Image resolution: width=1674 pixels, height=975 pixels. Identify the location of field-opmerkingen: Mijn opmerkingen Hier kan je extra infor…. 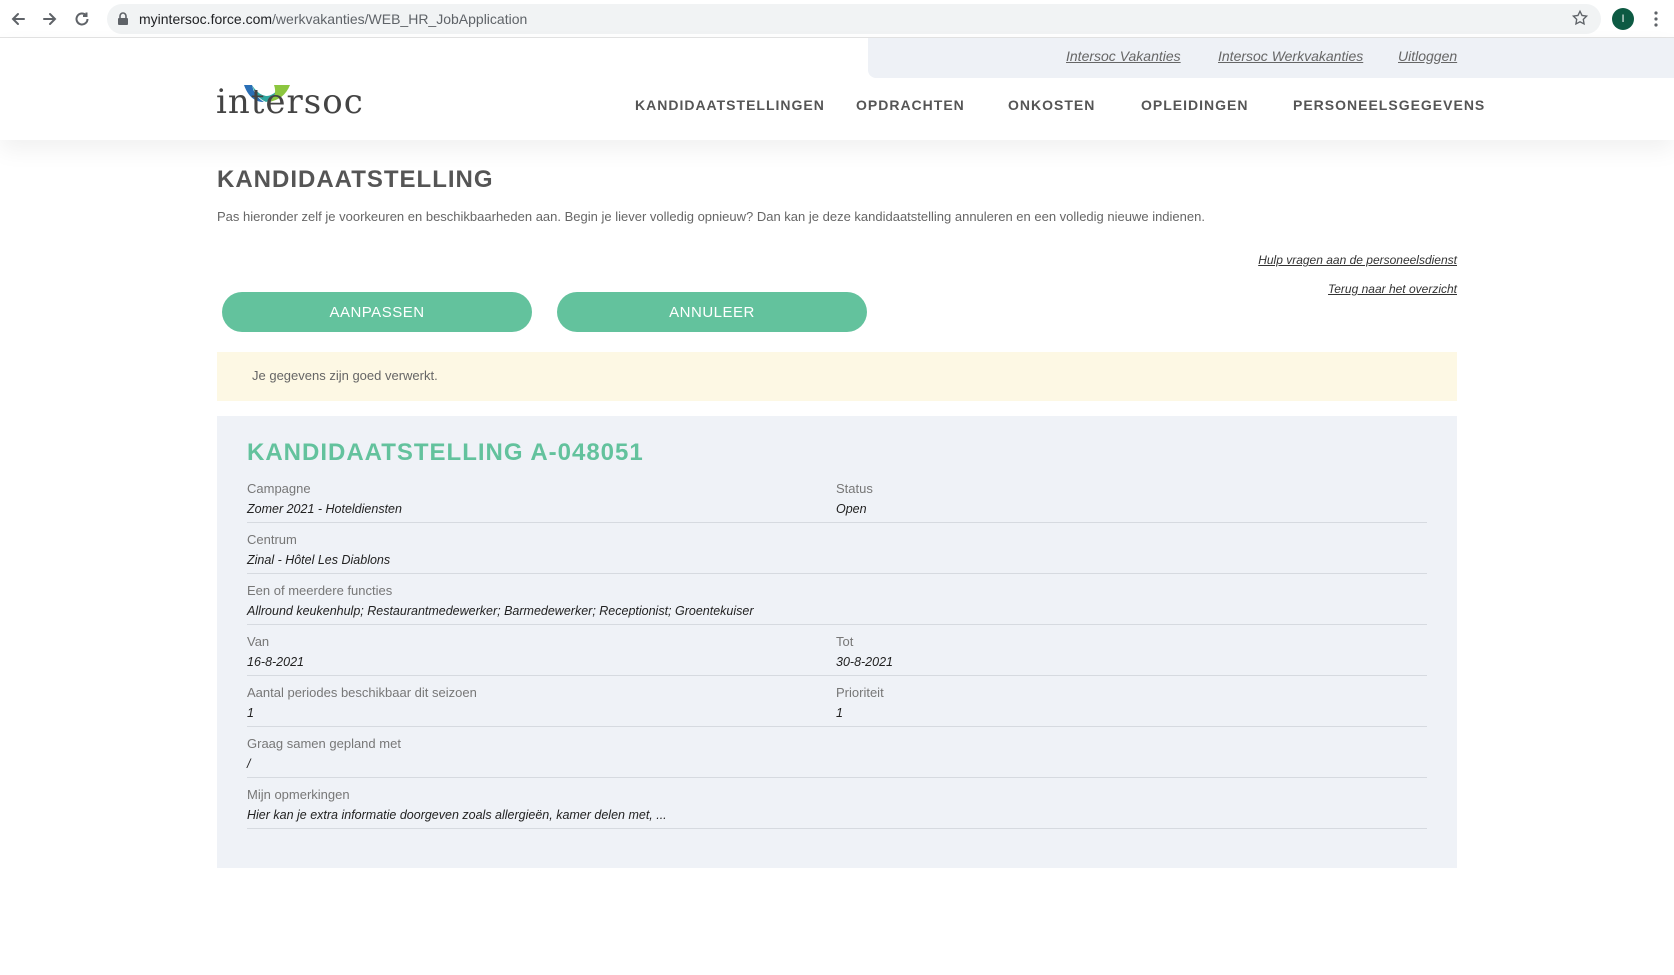
(457, 802).